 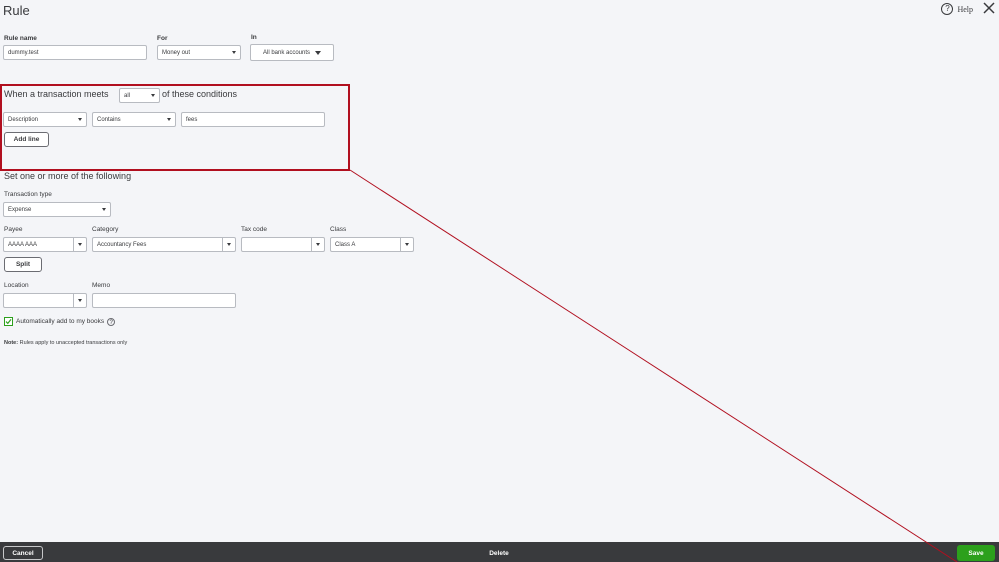 I want to click on delete-button: Delete, so click(x=499, y=553).